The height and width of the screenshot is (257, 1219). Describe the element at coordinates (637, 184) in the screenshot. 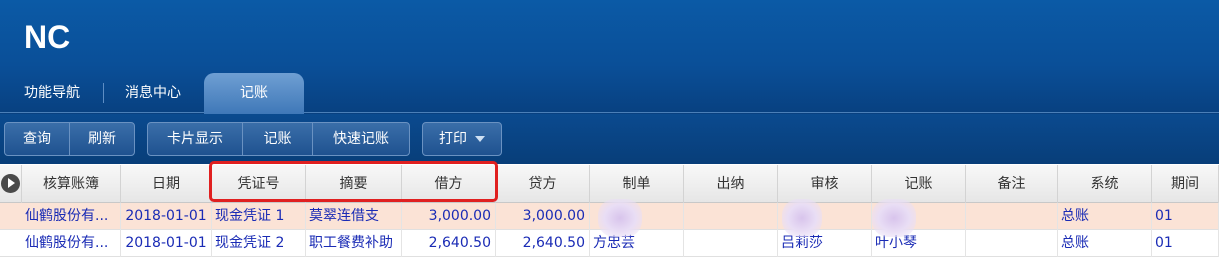

I see `column-header: 制单` at that location.